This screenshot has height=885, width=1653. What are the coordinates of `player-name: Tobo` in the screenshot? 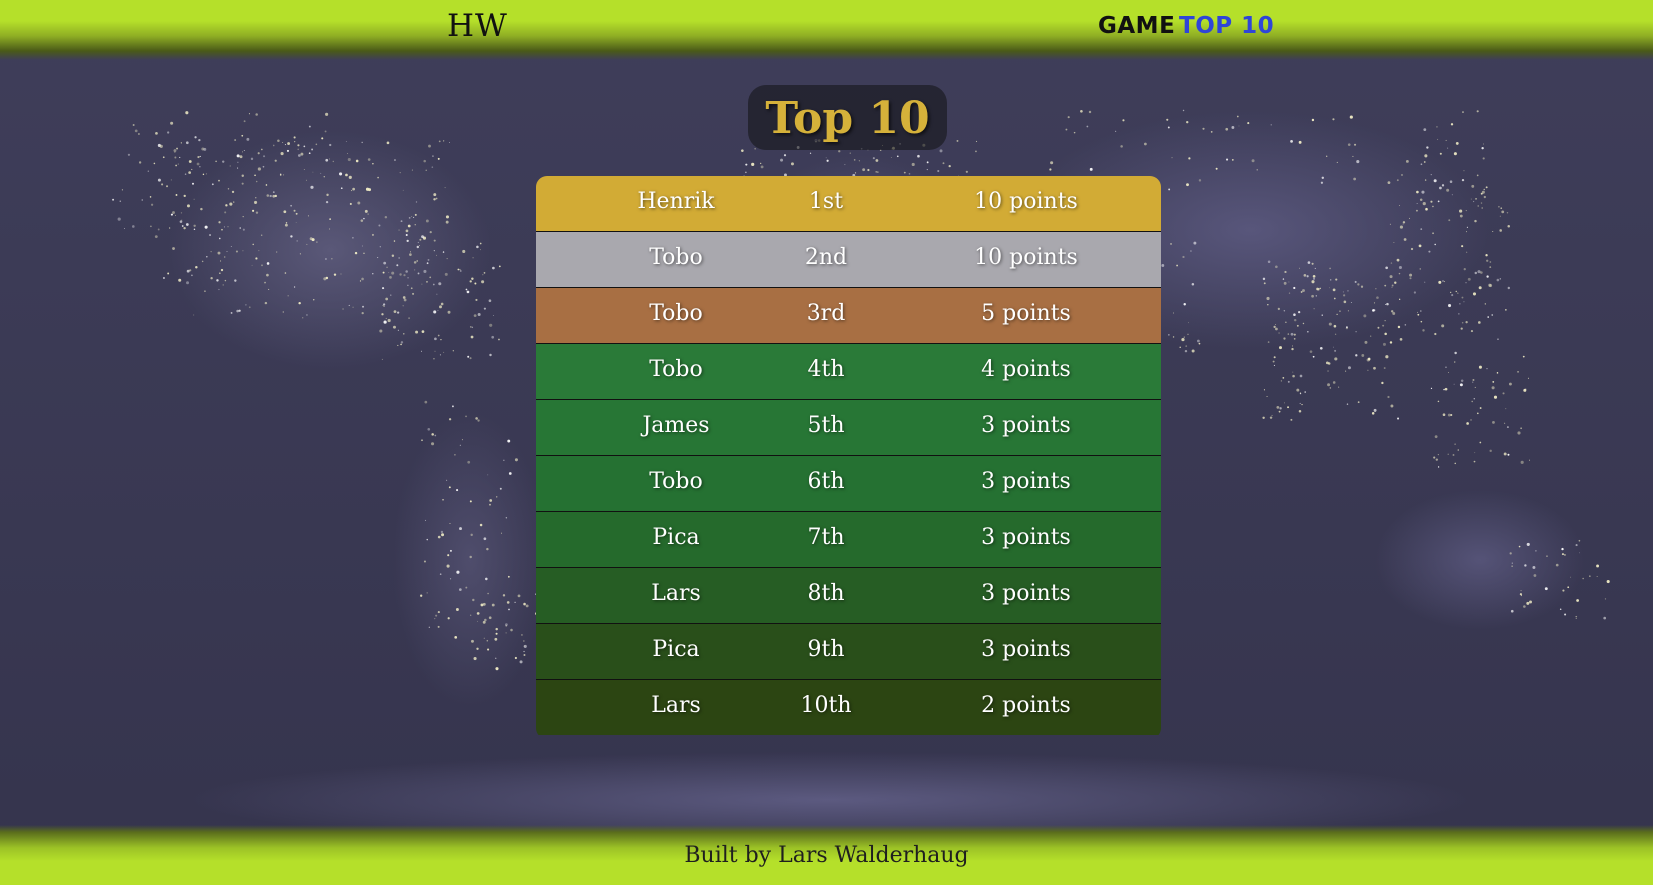 It's located at (676, 481).